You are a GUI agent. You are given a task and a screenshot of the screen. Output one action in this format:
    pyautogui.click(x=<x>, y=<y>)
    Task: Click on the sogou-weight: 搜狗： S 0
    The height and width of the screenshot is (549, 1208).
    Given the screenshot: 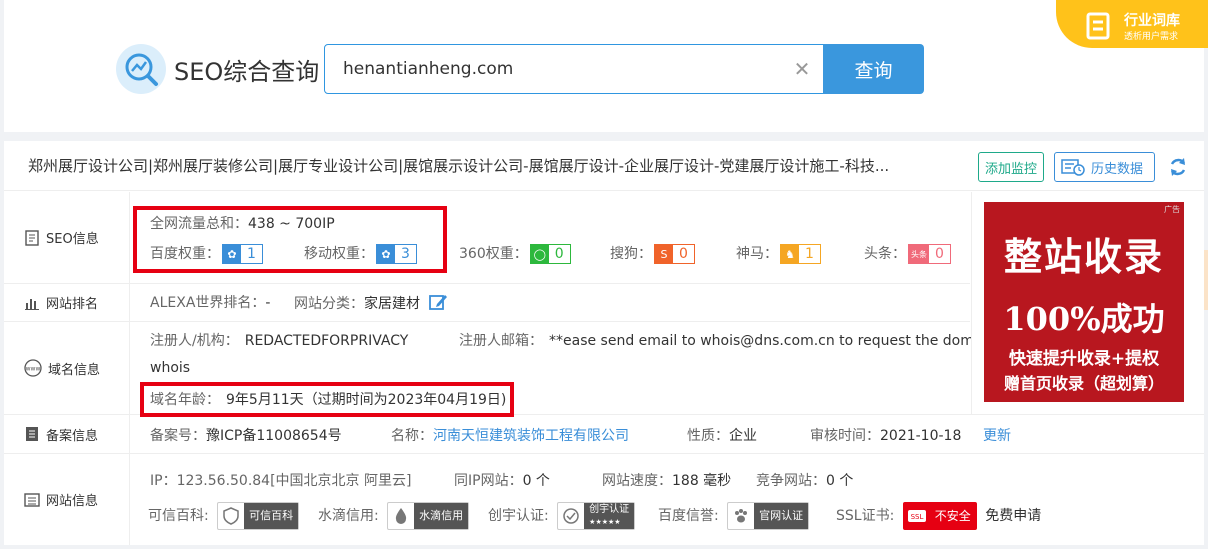 What is the action you would take?
    pyautogui.click(x=652, y=253)
    